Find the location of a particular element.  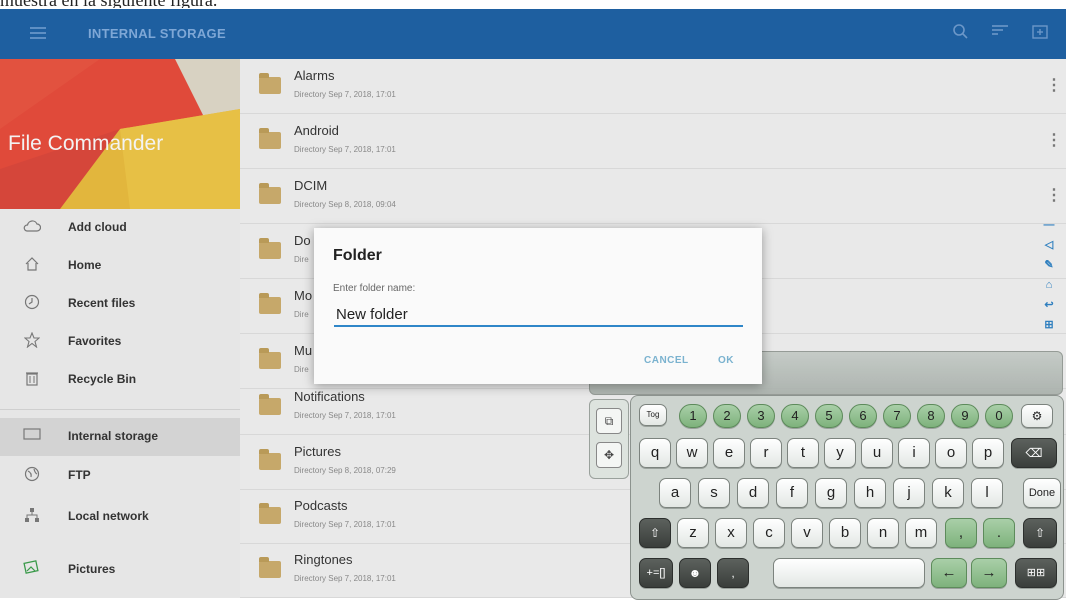

number-key-0: 0 is located at coordinates (999, 416).